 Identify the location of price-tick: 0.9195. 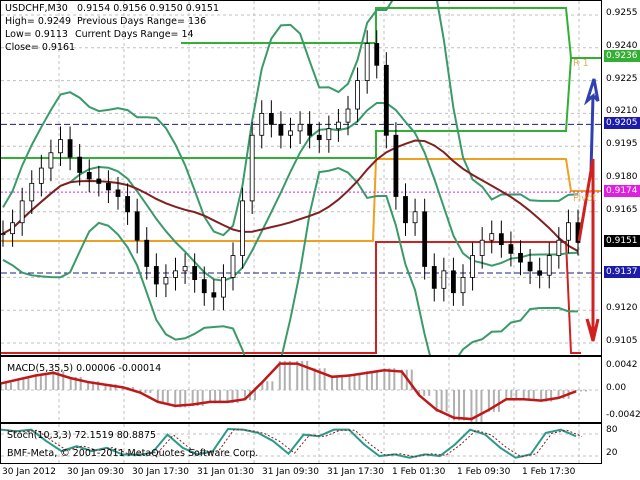
(622, 144).